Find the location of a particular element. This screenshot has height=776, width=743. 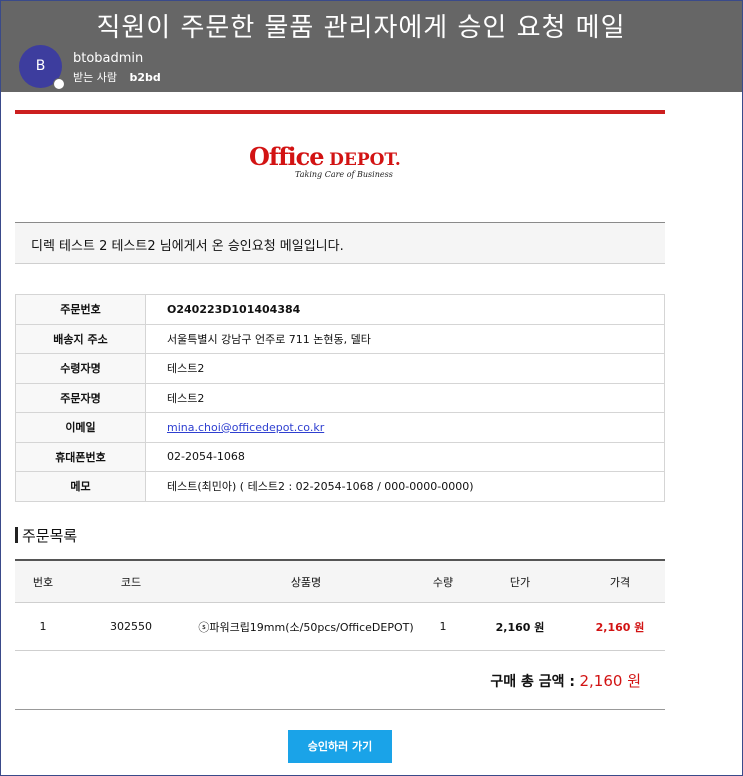

logo-tagline: Taking Care of Business is located at coordinates (344, 174).